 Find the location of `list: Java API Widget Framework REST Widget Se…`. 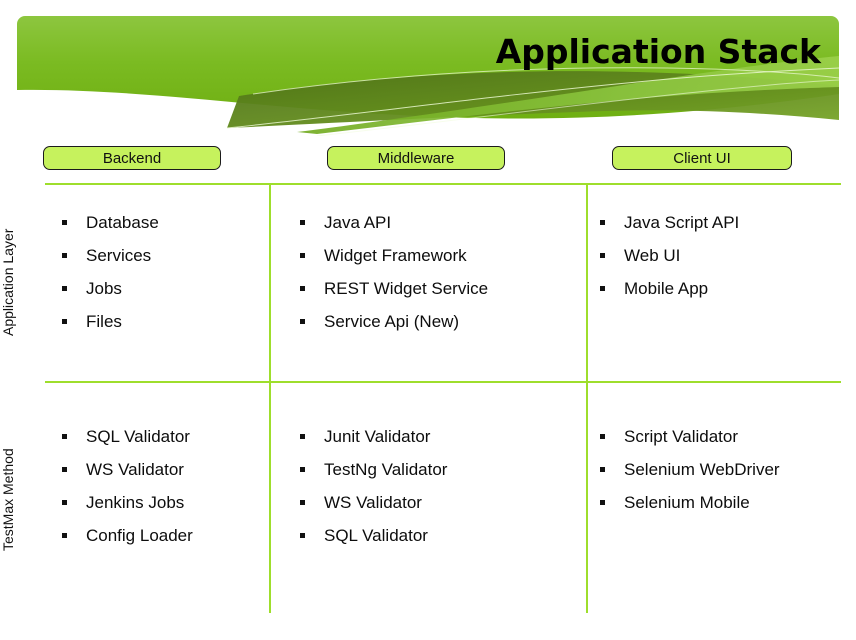

list: Java API Widget Framework REST Widget Se… is located at coordinates (393, 272).